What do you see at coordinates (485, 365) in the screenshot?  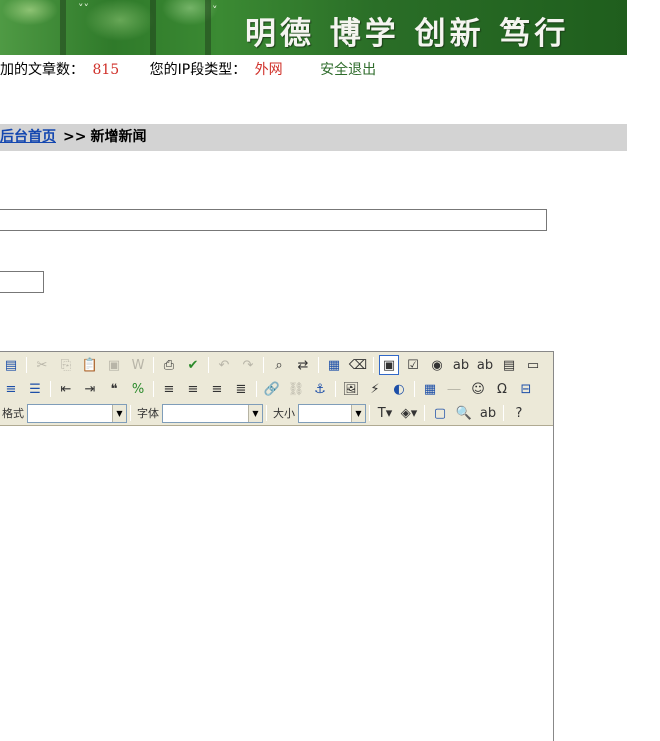 I see `textarea-icon: ab` at bounding box center [485, 365].